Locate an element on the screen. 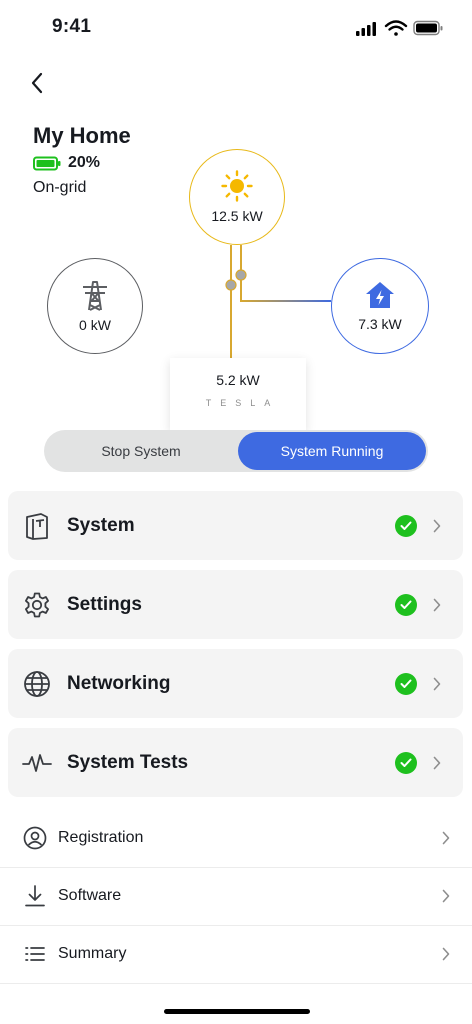 This screenshot has width=472, height=1024. row-registration: Registration is located at coordinates (236, 838).